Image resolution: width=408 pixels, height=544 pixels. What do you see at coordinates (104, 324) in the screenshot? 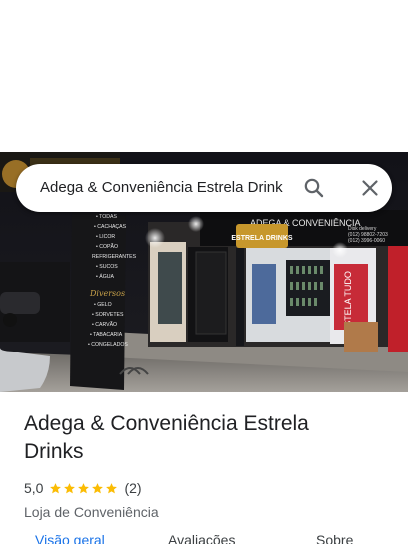
I see `pillar-item: • CARVÃO` at bounding box center [104, 324].